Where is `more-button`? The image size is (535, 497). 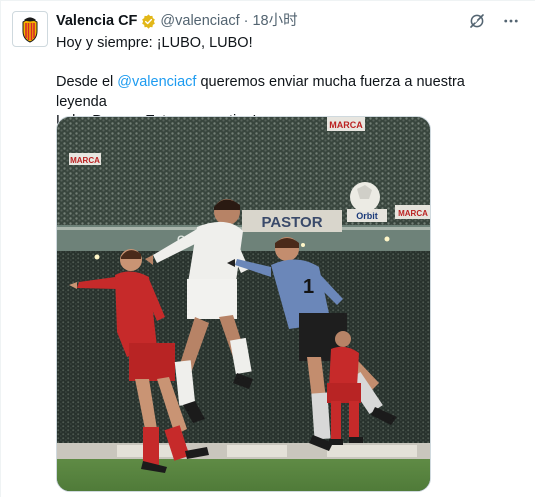
more-button is located at coordinates (511, 21).